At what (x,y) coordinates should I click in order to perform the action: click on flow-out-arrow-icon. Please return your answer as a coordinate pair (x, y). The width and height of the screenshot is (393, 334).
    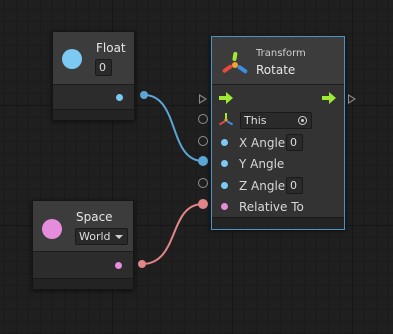
    Looking at the image, I should click on (329, 98).